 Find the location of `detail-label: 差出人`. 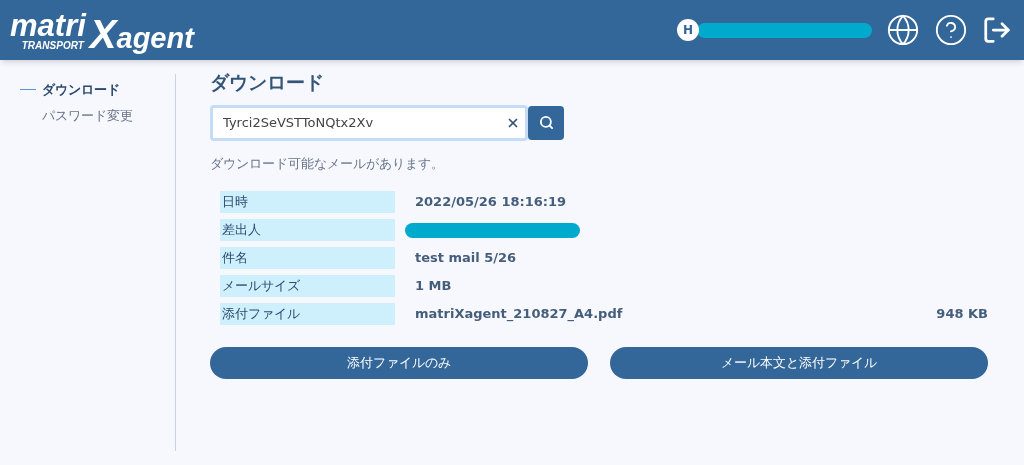

detail-label: 差出人 is located at coordinates (307, 230).